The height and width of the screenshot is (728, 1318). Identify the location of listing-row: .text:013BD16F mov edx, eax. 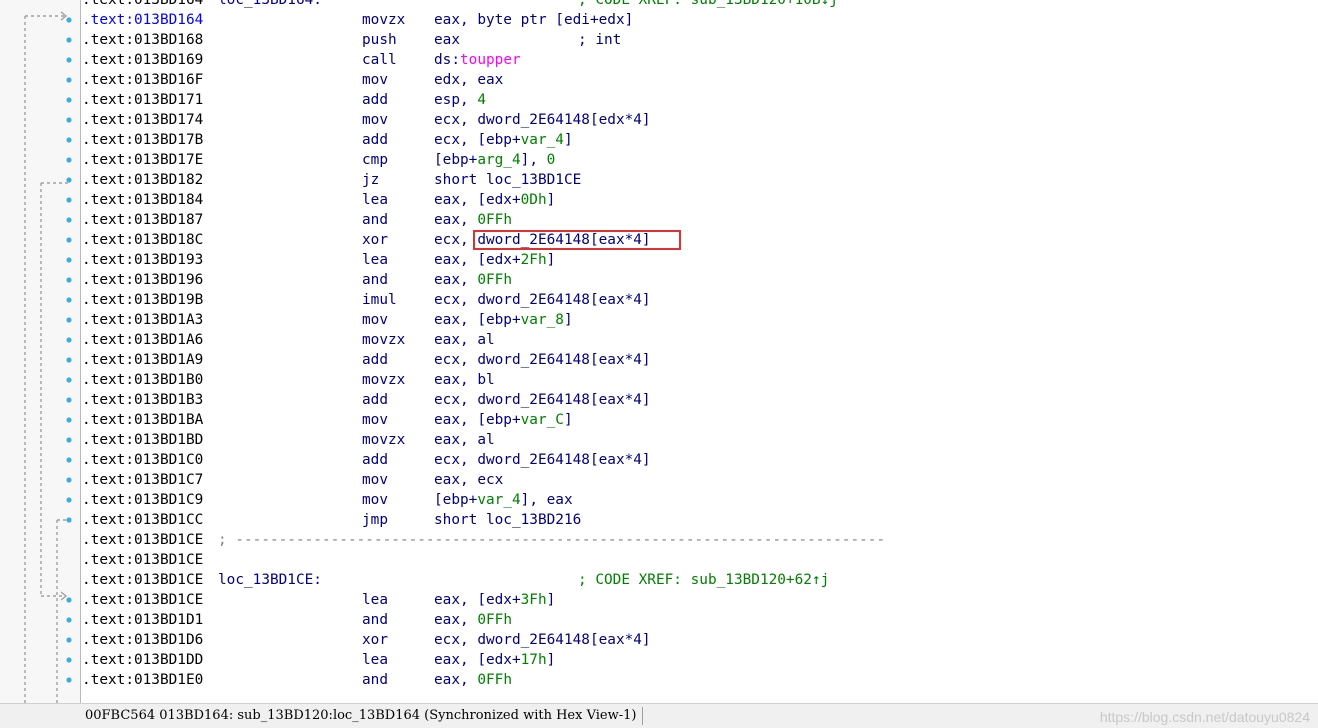
(700, 80).